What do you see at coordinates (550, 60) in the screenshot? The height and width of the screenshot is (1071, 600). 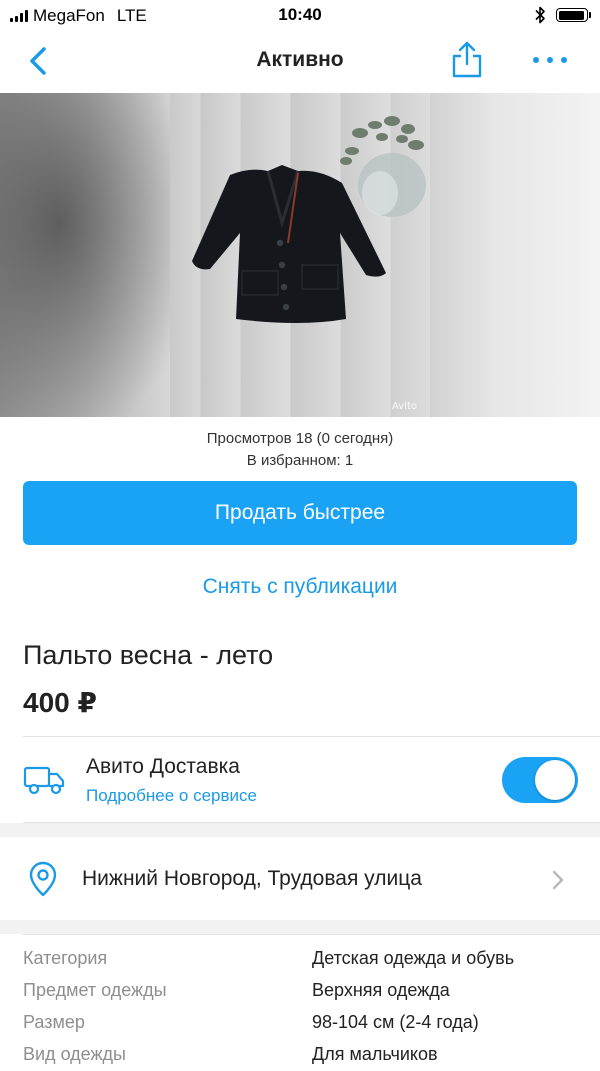 I see `more-dots-icon` at bounding box center [550, 60].